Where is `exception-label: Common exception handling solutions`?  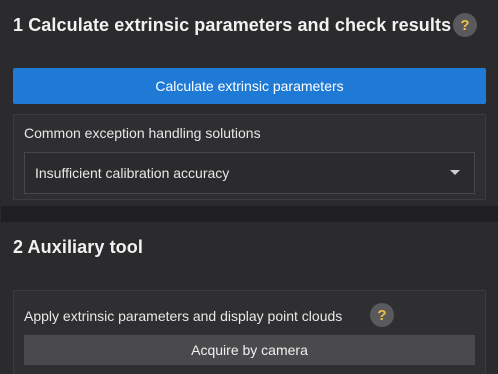
exception-label: Common exception handling solutions is located at coordinates (142, 133).